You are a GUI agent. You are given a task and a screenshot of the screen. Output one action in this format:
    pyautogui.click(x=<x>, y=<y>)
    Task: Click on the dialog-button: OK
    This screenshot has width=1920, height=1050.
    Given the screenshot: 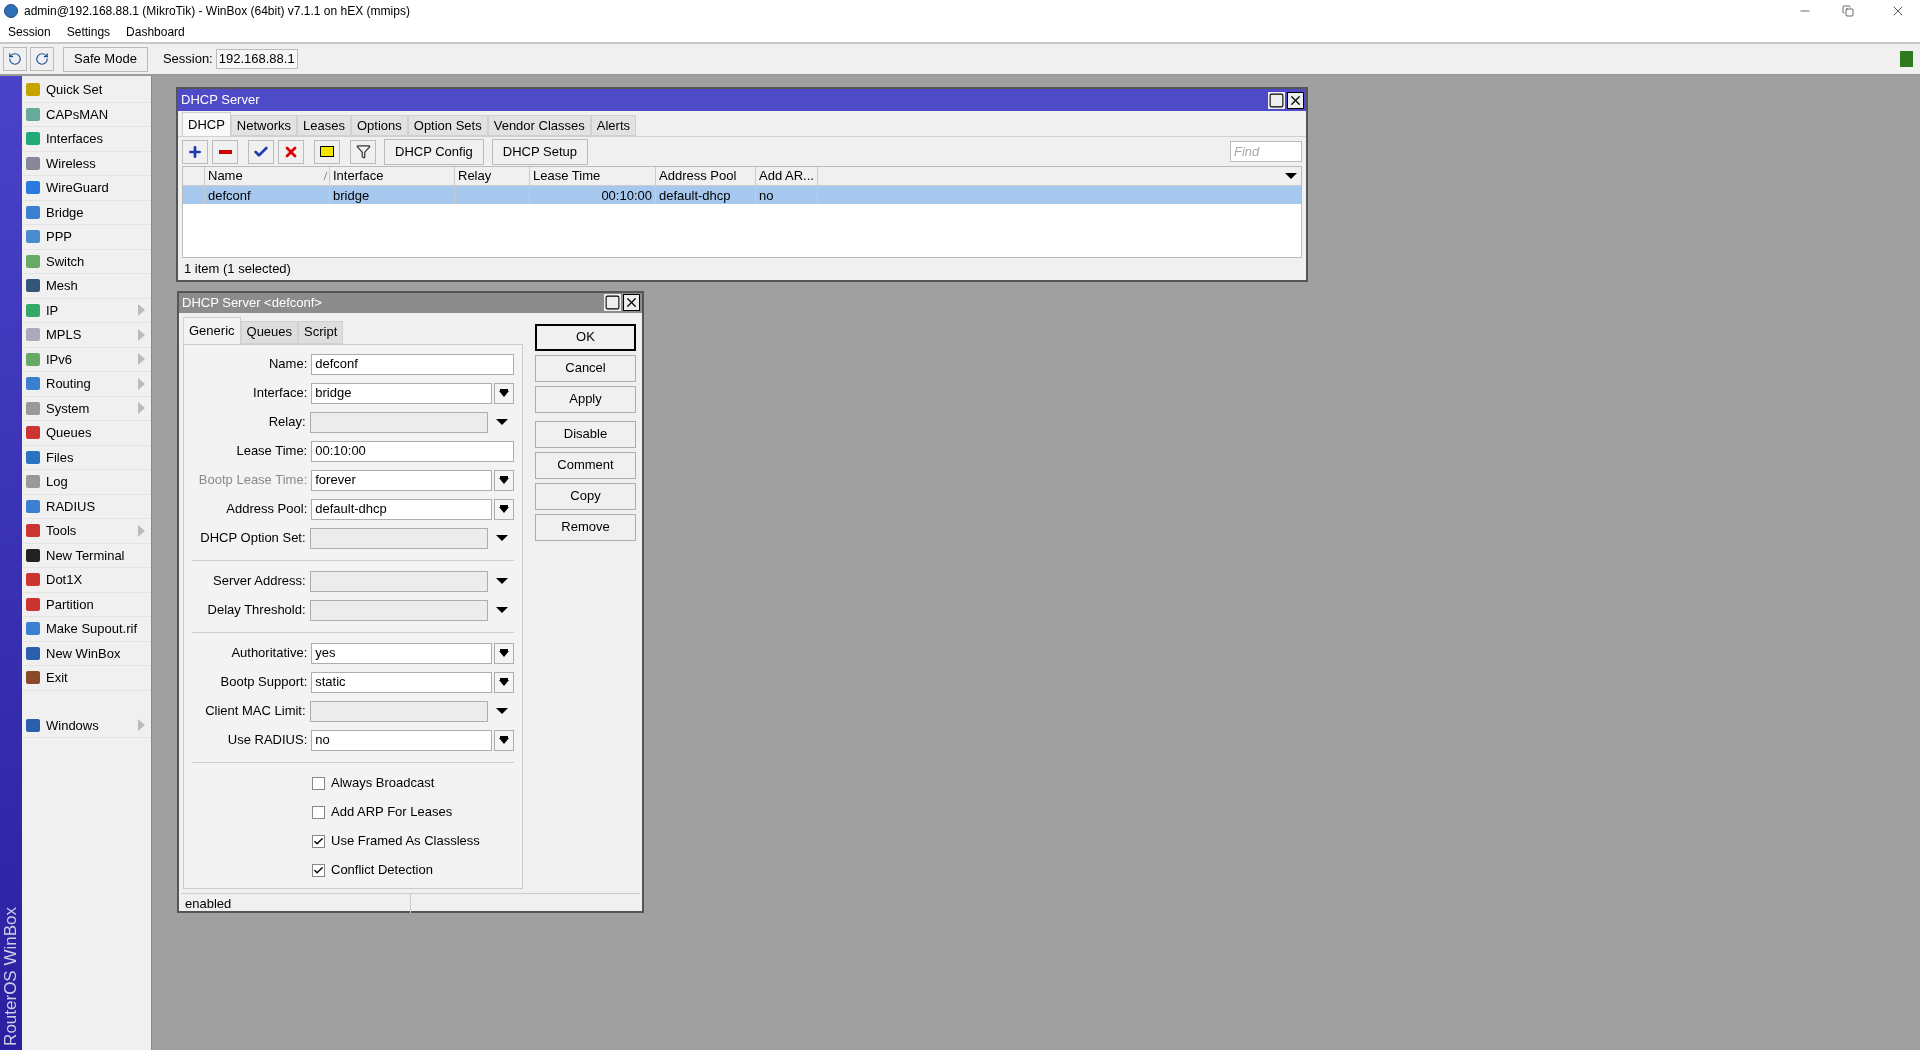 What is the action you would take?
    pyautogui.click(x=585, y=337)
    